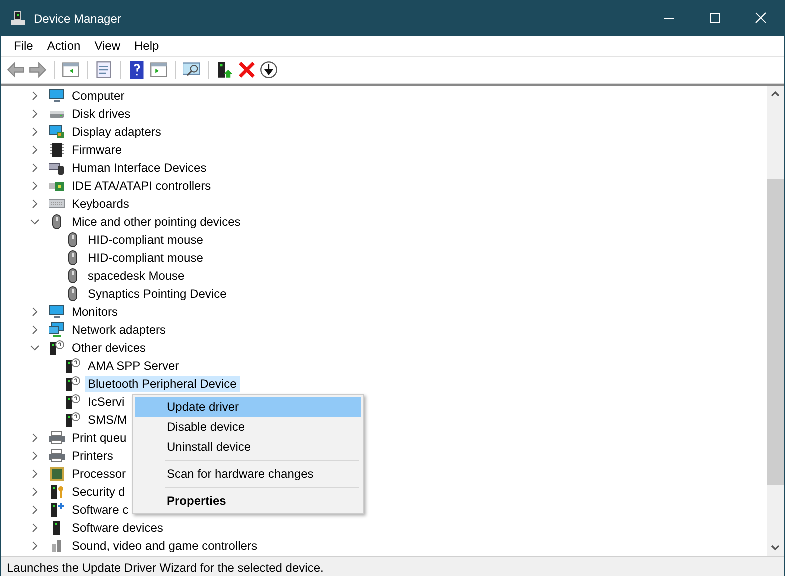 The height and width of the screenshot is (576, 785). I want to click on scrollbar-thumb, so click(775, 332).